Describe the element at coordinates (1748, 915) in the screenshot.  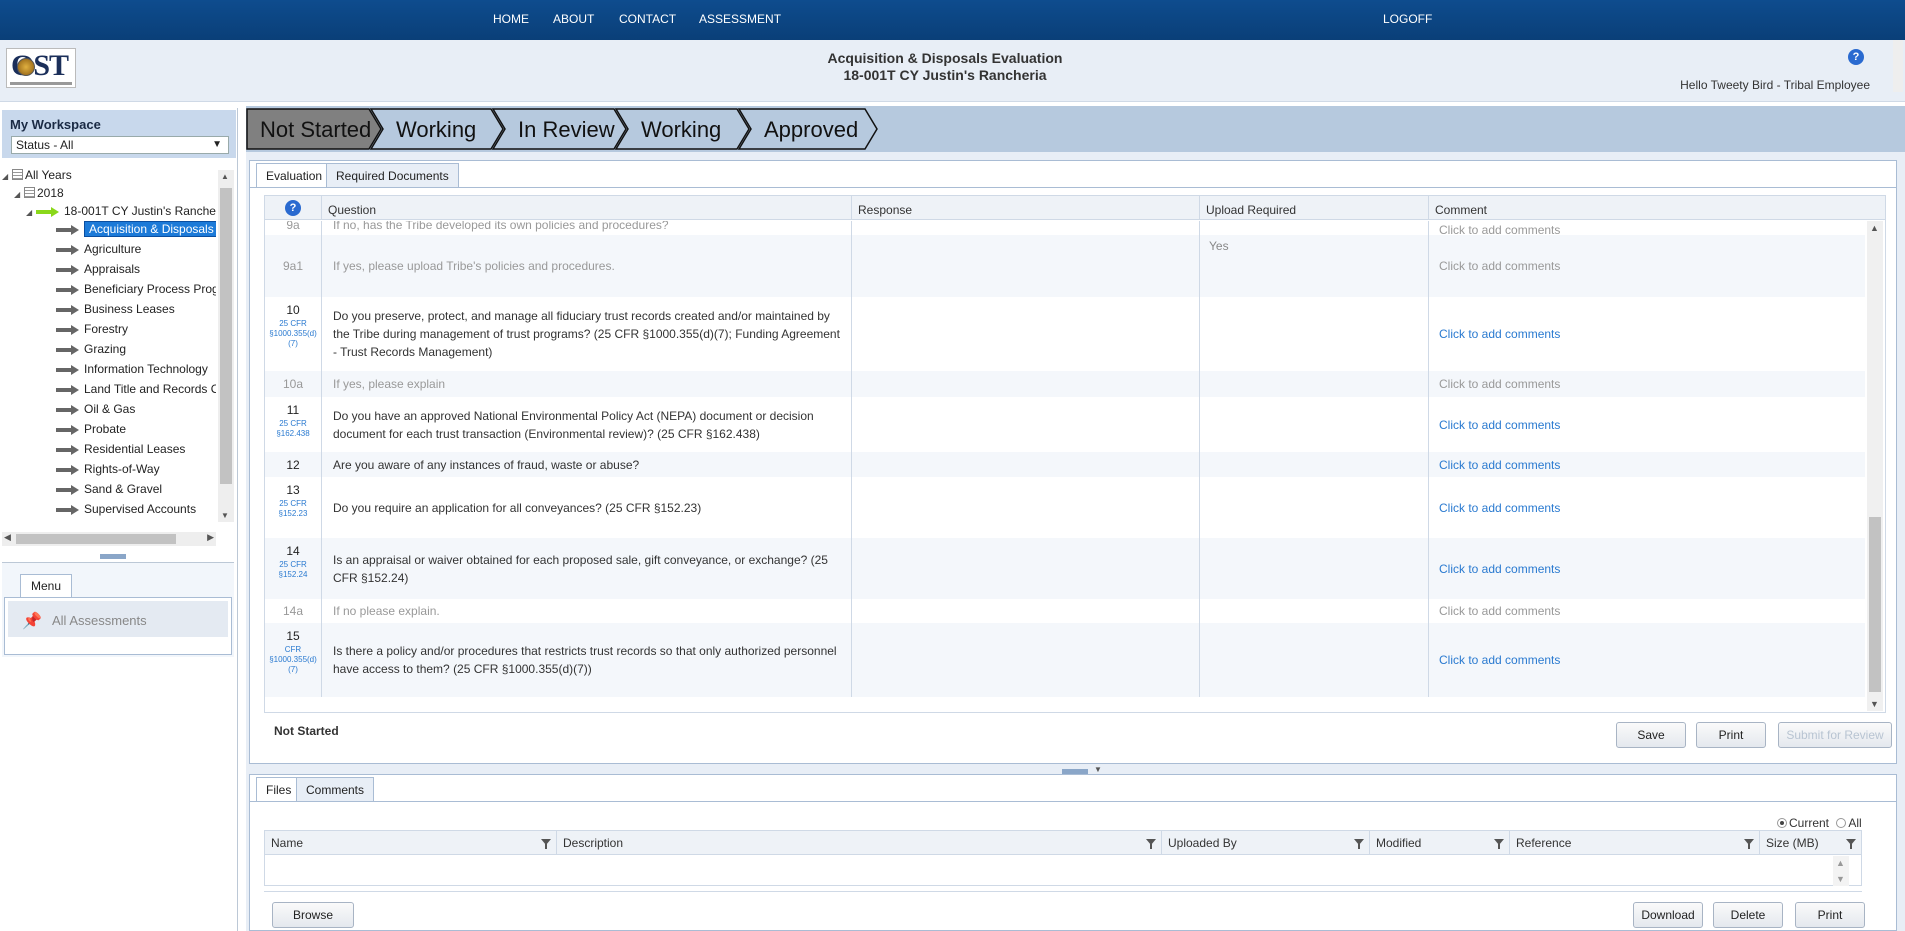
I see `delete-button: Delete` at that location.